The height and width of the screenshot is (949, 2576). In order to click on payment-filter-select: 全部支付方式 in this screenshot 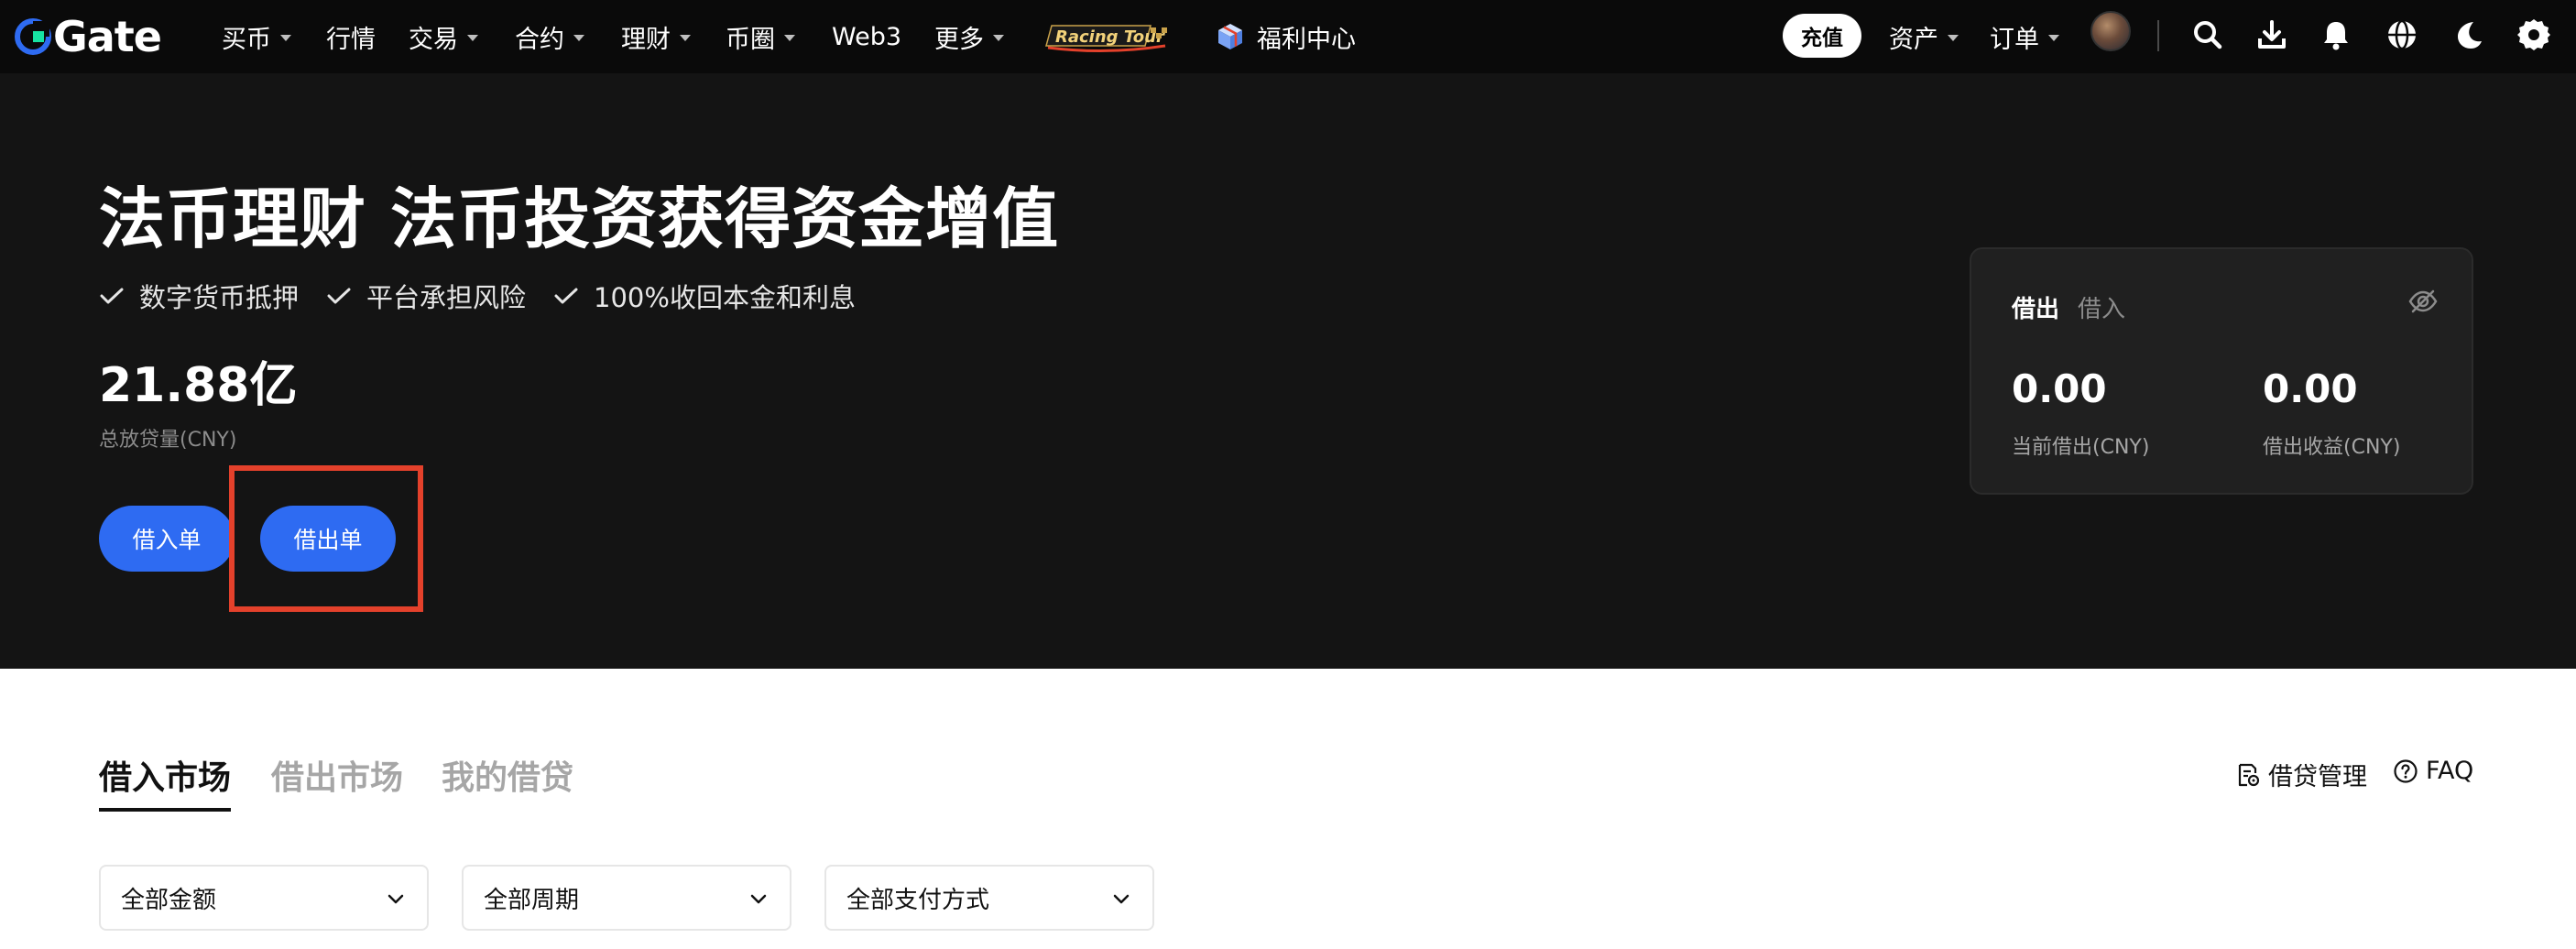, I will do `click(989, 898)`.